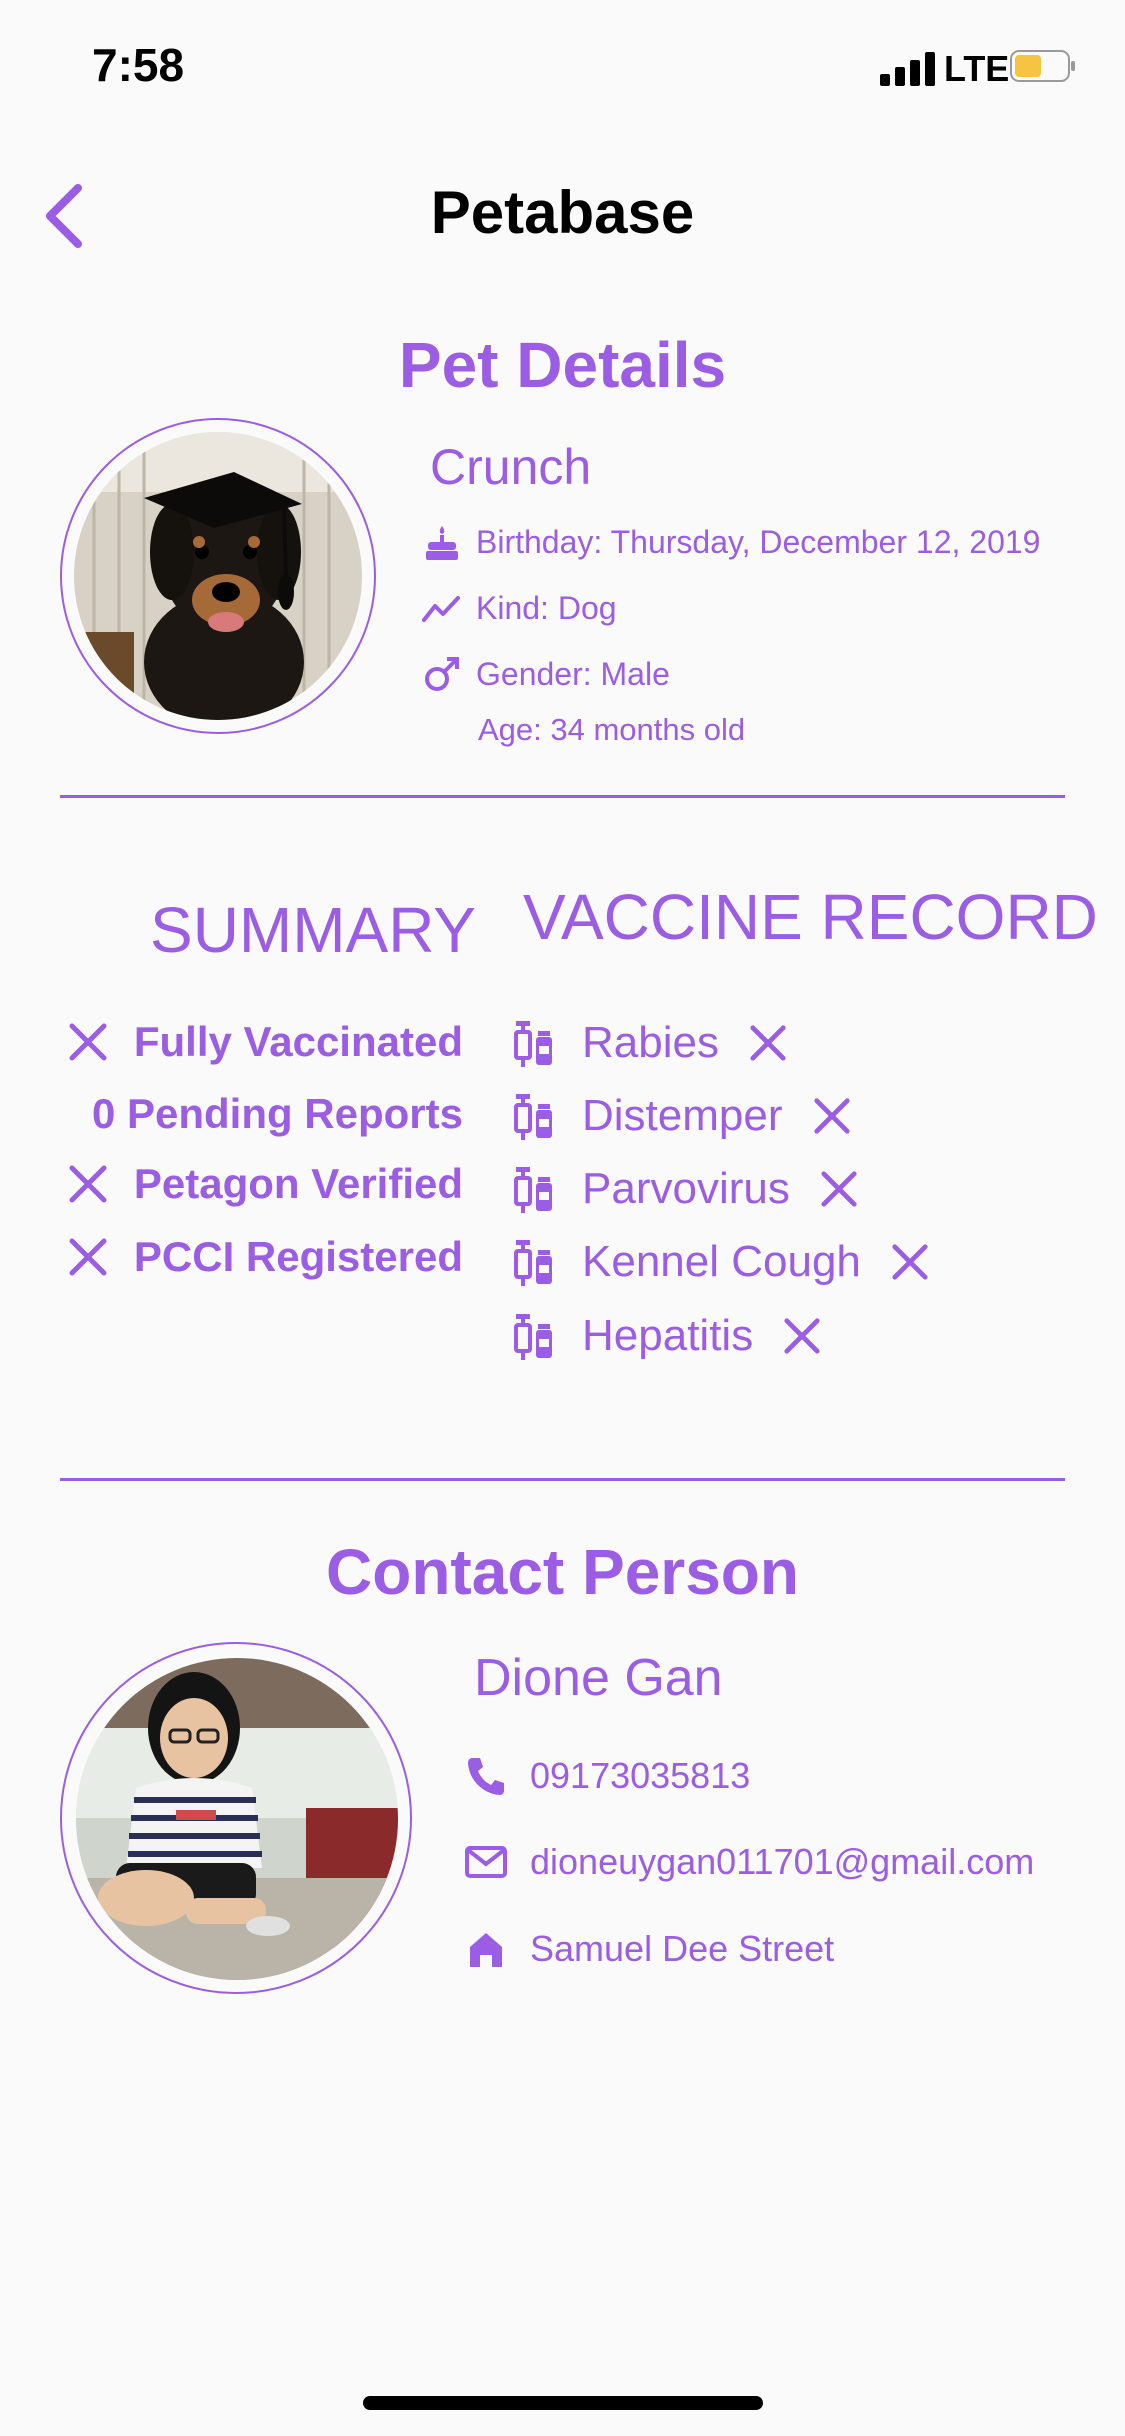 Image resolution: width=1125 pixels, height=2436 pixels. I want to click on phone-icon, so click(486, 1776).